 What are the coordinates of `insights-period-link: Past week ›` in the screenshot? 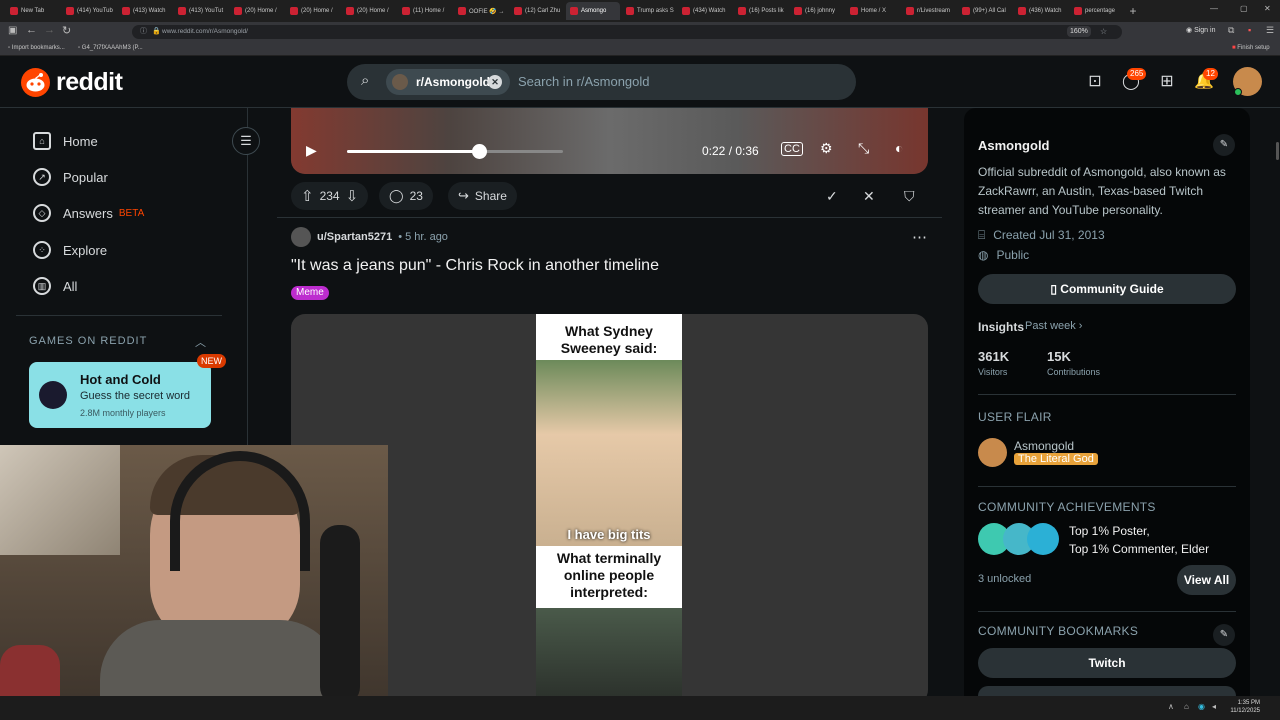 It's located at (1053, 326).